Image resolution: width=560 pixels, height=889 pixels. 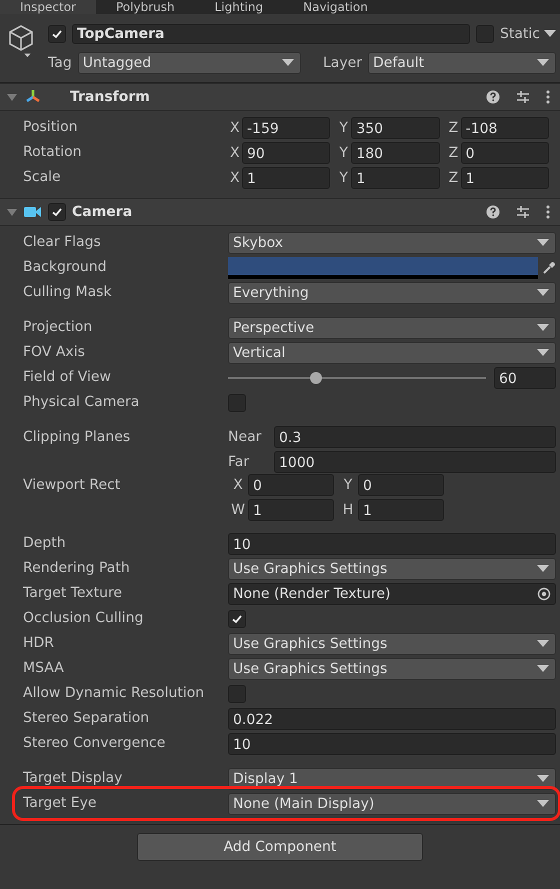 What do you see at coordinates (45, 543) in the screenshot?
I see `property-label: Depth` at bounding box center [45, 543].